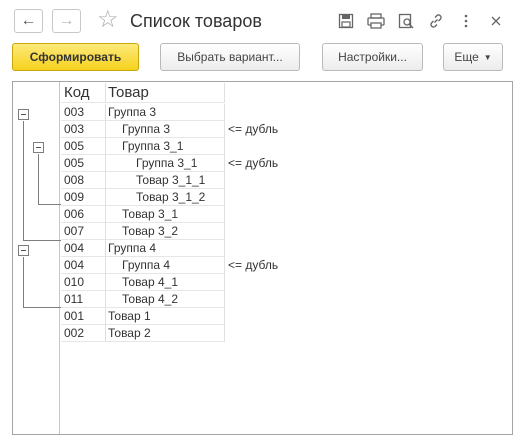 The height and width of the screenshot is (445, 523). Describe the element at coordinates (281, 146) in the screenshot. I see `table-row: 005 Группа 3_1` at that location.